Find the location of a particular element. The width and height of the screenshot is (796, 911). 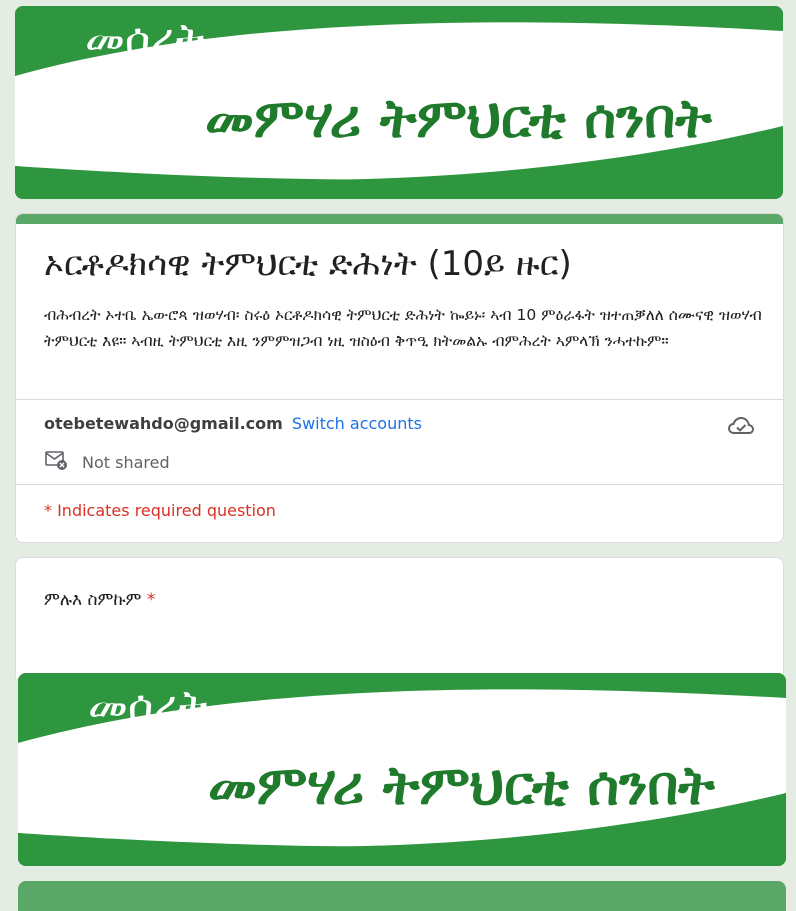

mail-not-shared-icon is located at coordinates (56, 462).